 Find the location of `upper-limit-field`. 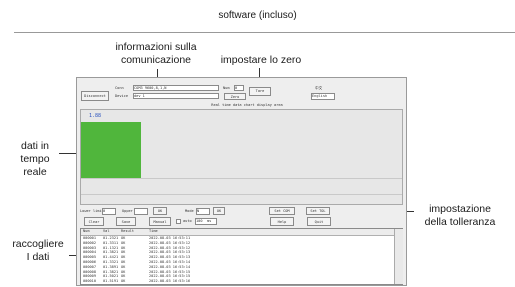

upper-limit-field is located at coordinates (141, 211).